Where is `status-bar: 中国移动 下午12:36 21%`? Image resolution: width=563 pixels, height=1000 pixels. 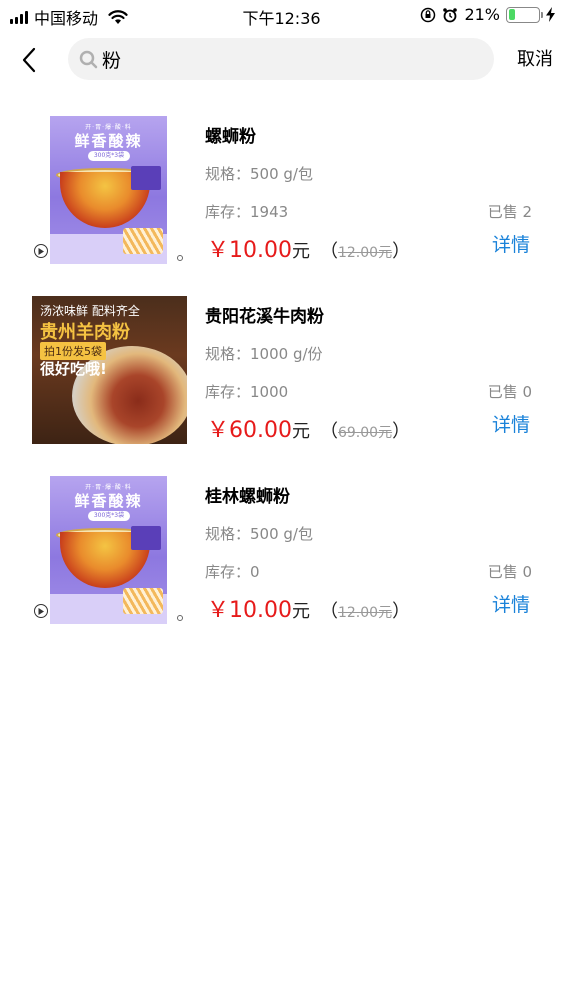
status-bar: 中国移动 下午12:36 21% is located at coordinates (281, 15).